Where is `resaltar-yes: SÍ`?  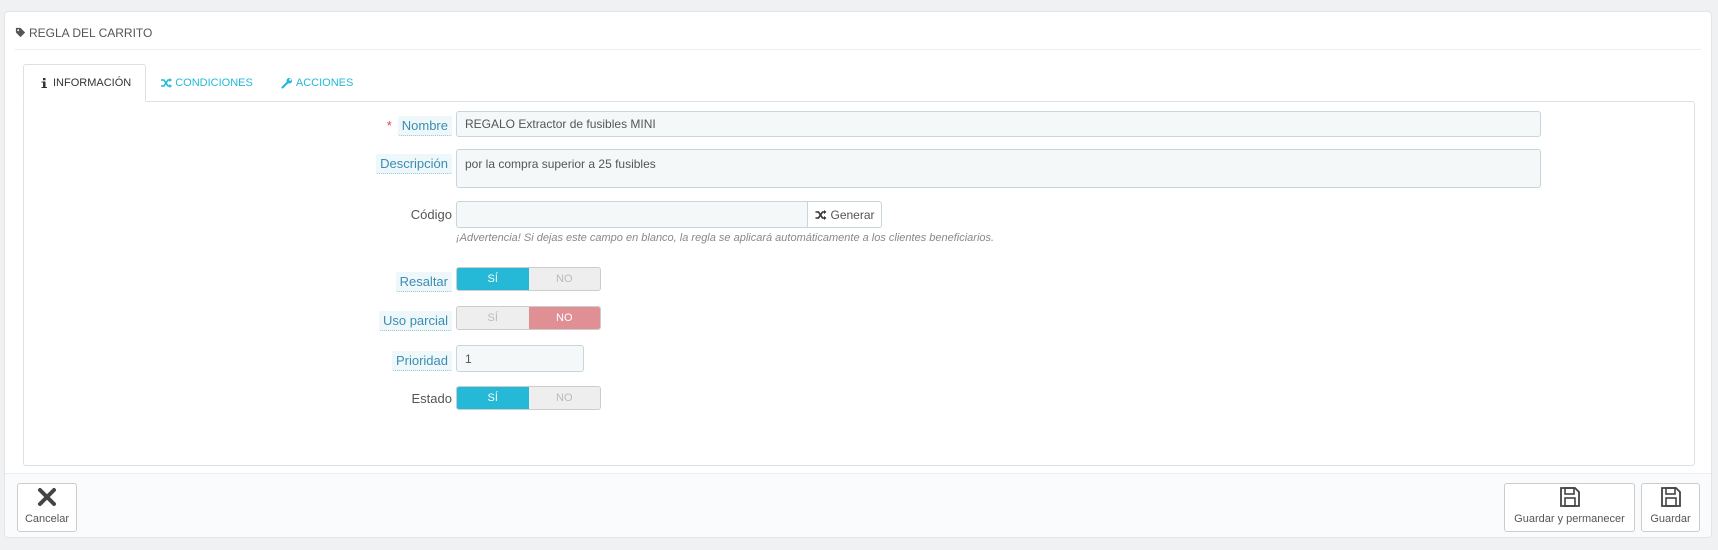 resaltar-yes: SÍ is located at coordinates (493, 279).